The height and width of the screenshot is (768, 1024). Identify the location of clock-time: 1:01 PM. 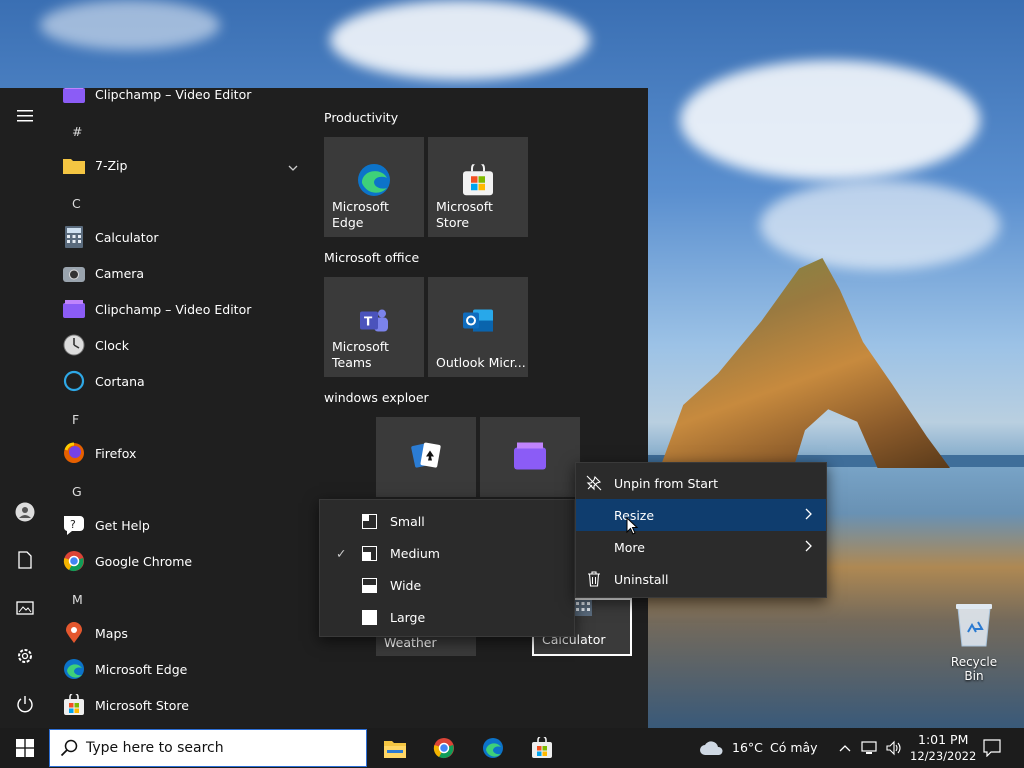
(943, 739).